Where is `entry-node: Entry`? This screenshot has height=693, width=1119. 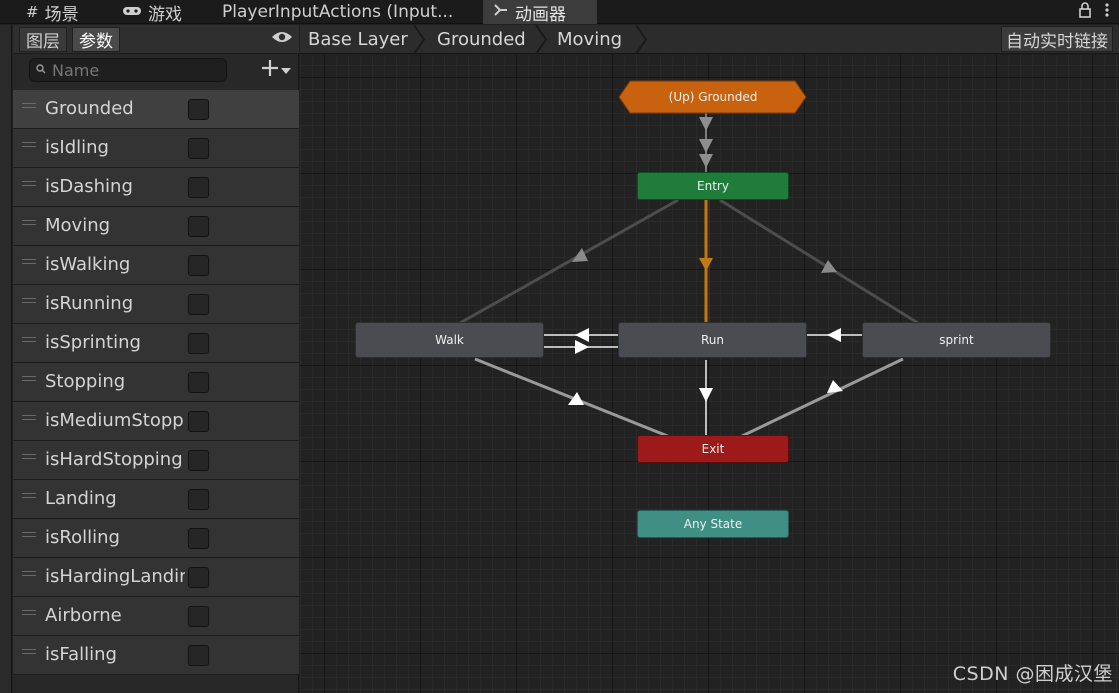
entry-node: Entry is located at coordinates (713, 186).